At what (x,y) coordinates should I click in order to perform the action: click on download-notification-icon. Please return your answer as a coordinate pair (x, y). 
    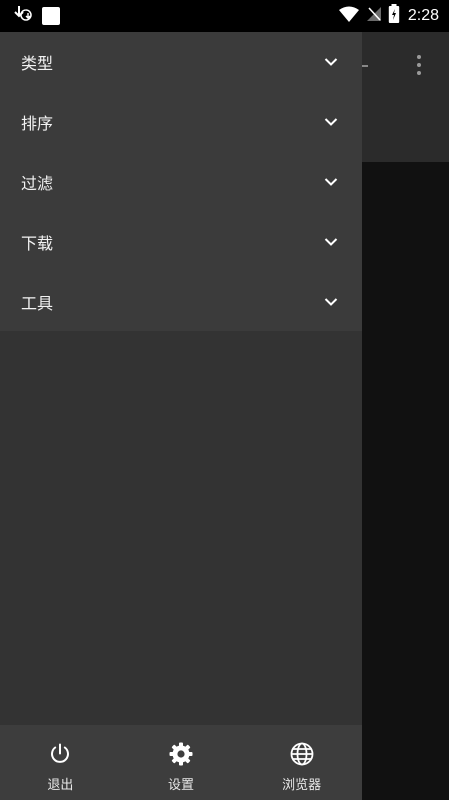
    Looking at the image, I should click on (23, 16).